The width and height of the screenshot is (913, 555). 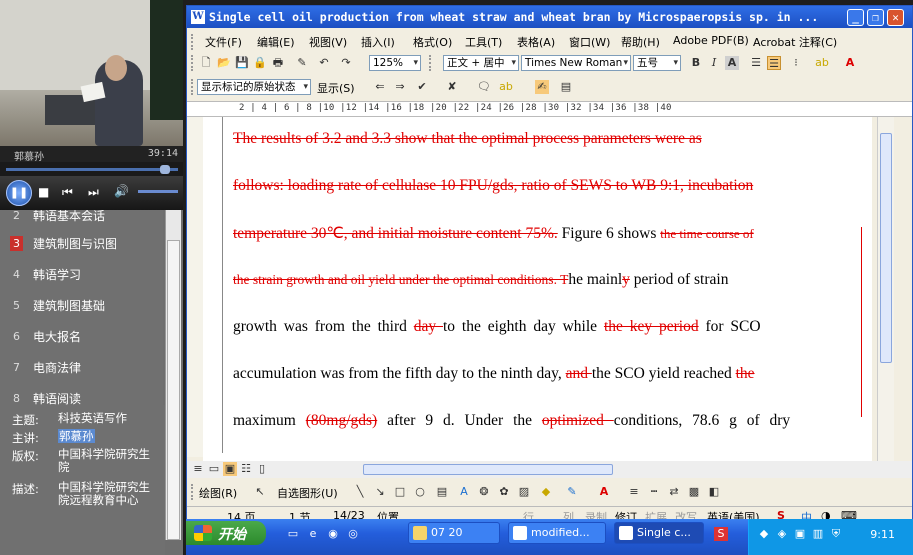 I want to click on select-objects-icon: ↖, so click(x=260, y=492).